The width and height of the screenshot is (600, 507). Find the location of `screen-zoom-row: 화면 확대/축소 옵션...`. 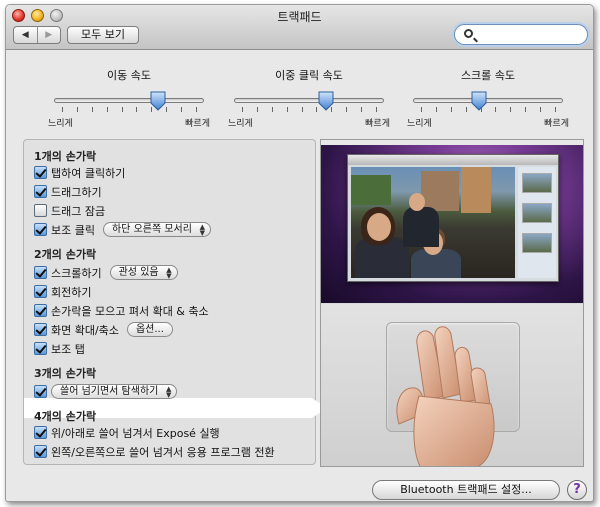

screen-zoom-row: 화면 확대/축소 옵션... is located at coordinates (103, 329).